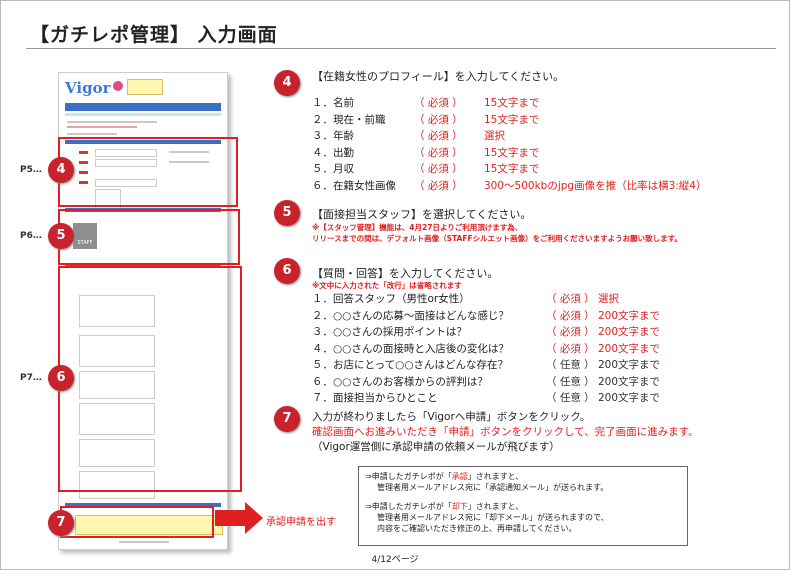 Image resolution: width=790 pixels, height=570 pixels. What do you see at coordinates (444, 476) in the screenshot?
I see `approve-line1: ⇒申請したガチレポが「承認」されますと、` at bounding box center [444, 476].